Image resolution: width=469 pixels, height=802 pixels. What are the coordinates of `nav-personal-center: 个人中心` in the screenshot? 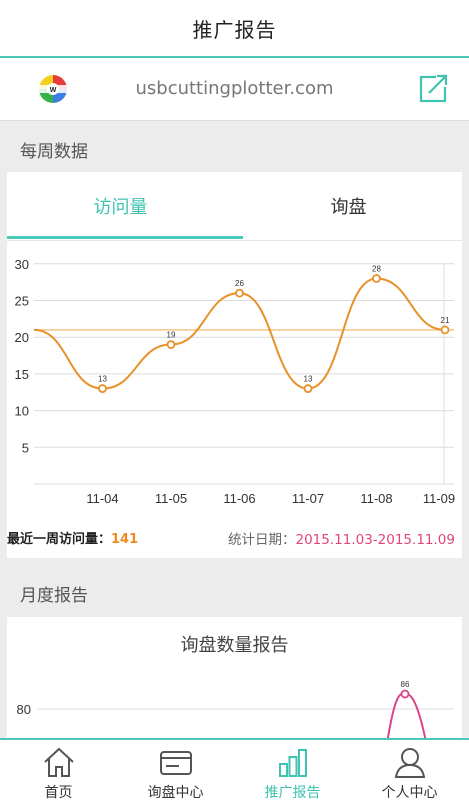 It's located at (409, 771).